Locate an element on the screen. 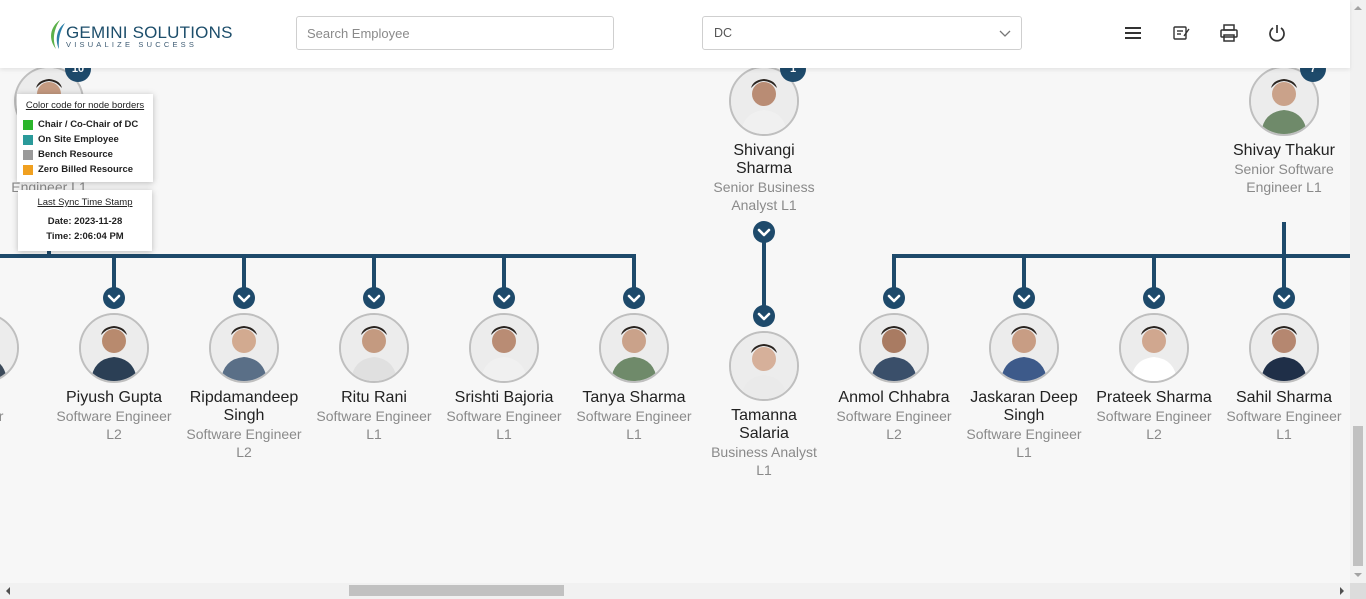  employee-node: Ripdamandeep Singh Software Engineer L2 is located at coordinates (244, 387).